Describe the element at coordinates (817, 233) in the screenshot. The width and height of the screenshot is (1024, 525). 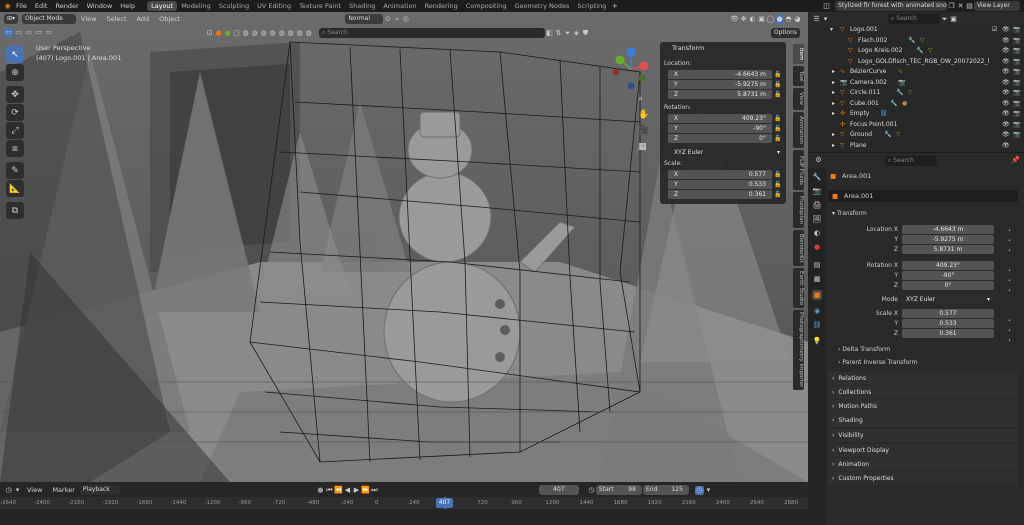
I see `scene-tab-icon: ◐` at that location.